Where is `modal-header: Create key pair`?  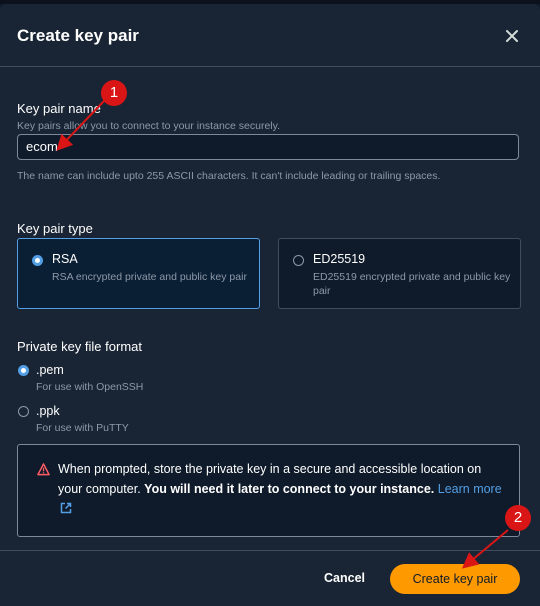 modal-header: Create key pair is located at coordinates (270, 35).